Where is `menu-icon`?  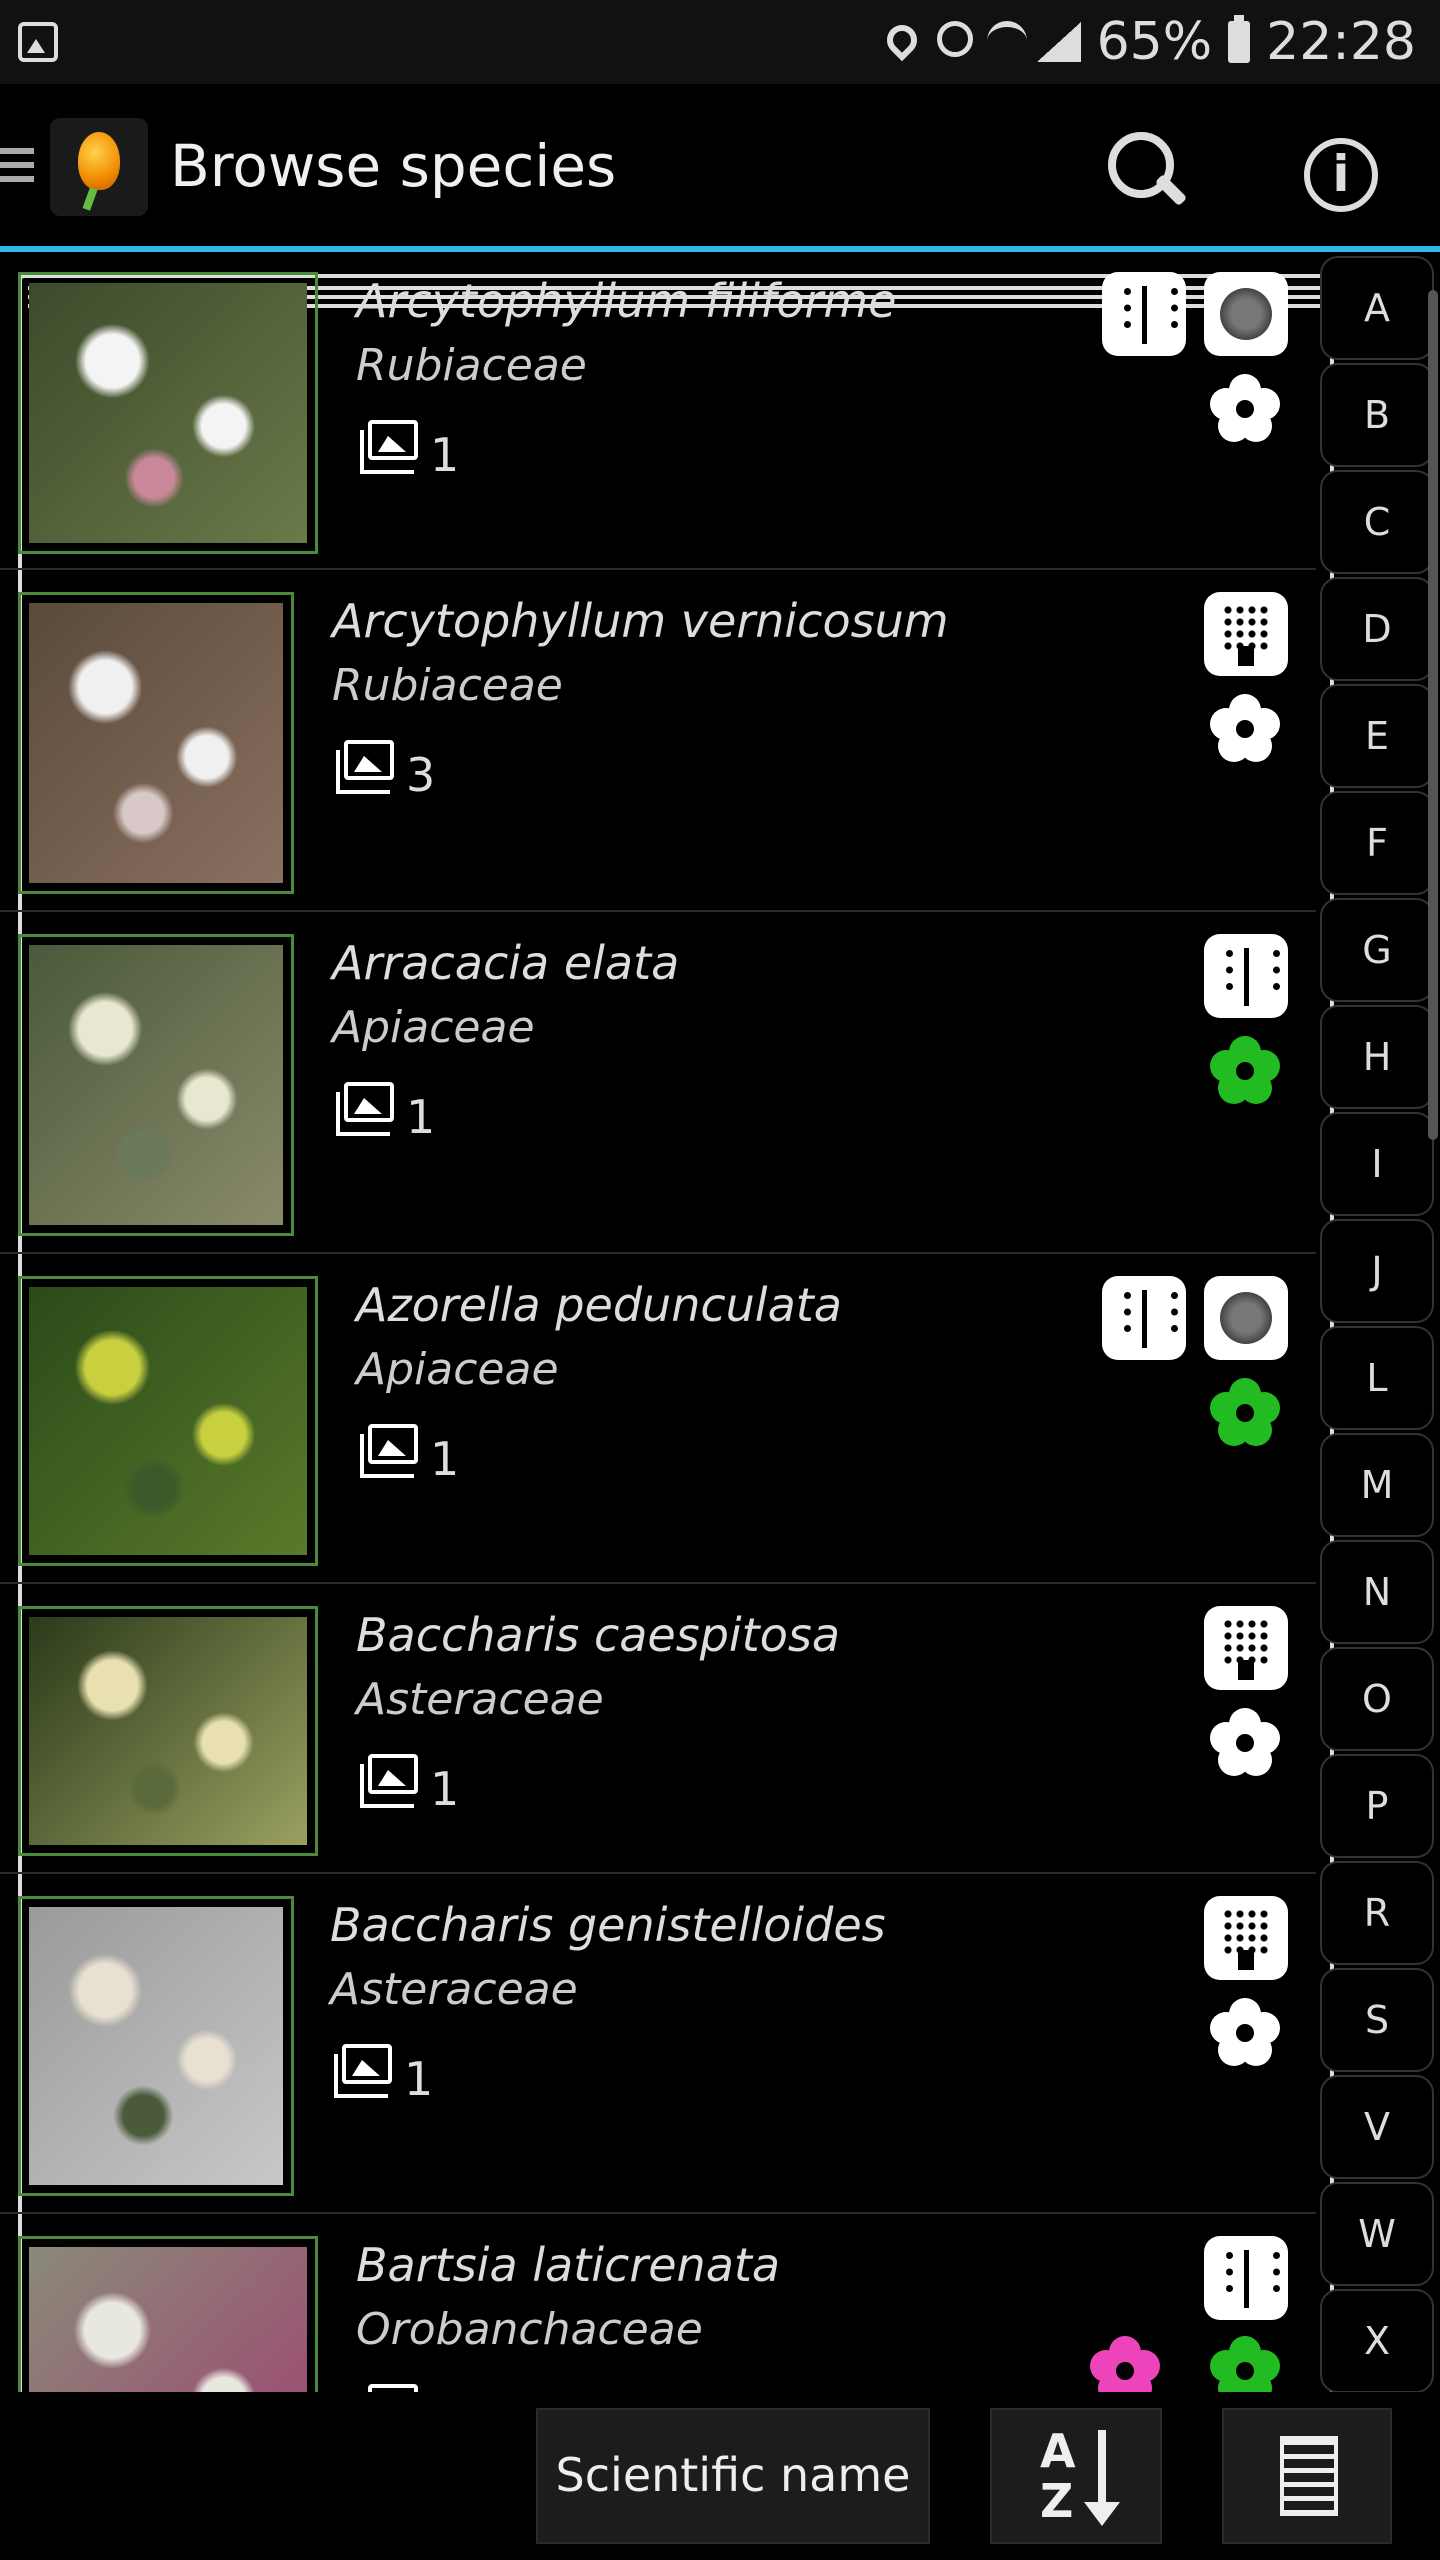
menu-icon is located at coordinates (18, 164).